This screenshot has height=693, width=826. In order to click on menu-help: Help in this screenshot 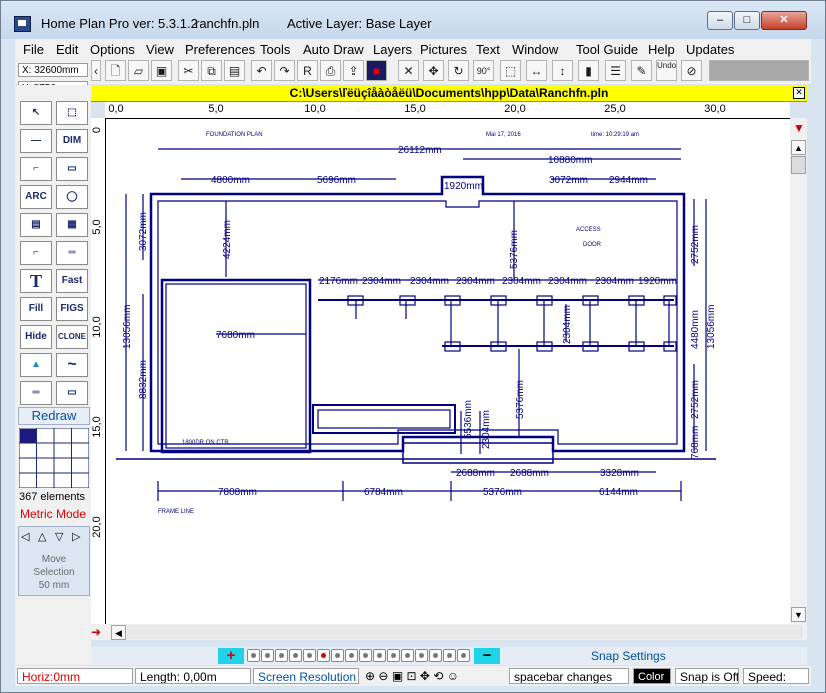, I will do `click(661, 49)`.